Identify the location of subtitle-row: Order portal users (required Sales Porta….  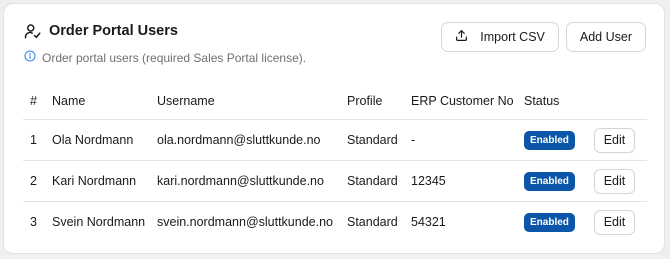
(165, 58).